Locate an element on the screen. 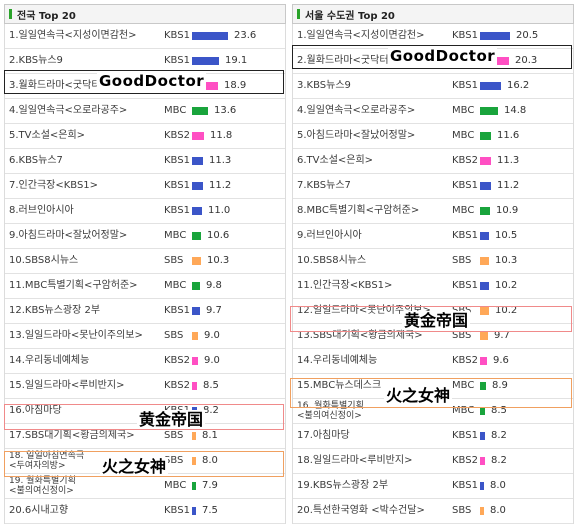 This screenshot has height=524, width=580. rating-value: 16.2 is located at coordinates (518, 85).